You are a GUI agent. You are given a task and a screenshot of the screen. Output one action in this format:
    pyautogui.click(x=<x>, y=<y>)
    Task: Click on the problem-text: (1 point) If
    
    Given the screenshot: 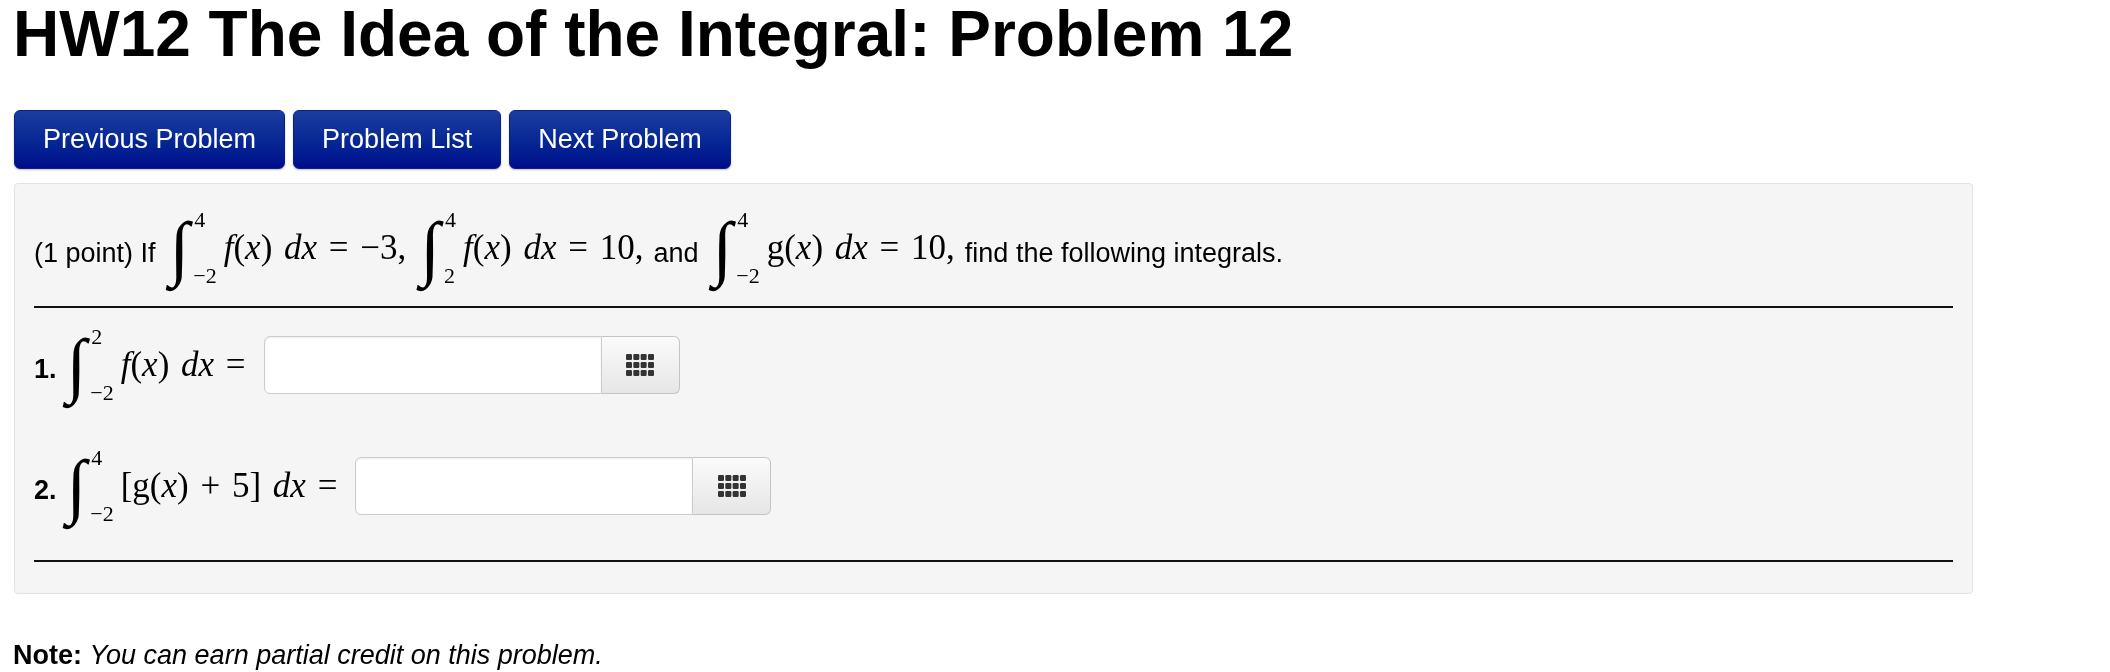 What is the action you would take?
    pyautogui.click(x=95, y=253)
    